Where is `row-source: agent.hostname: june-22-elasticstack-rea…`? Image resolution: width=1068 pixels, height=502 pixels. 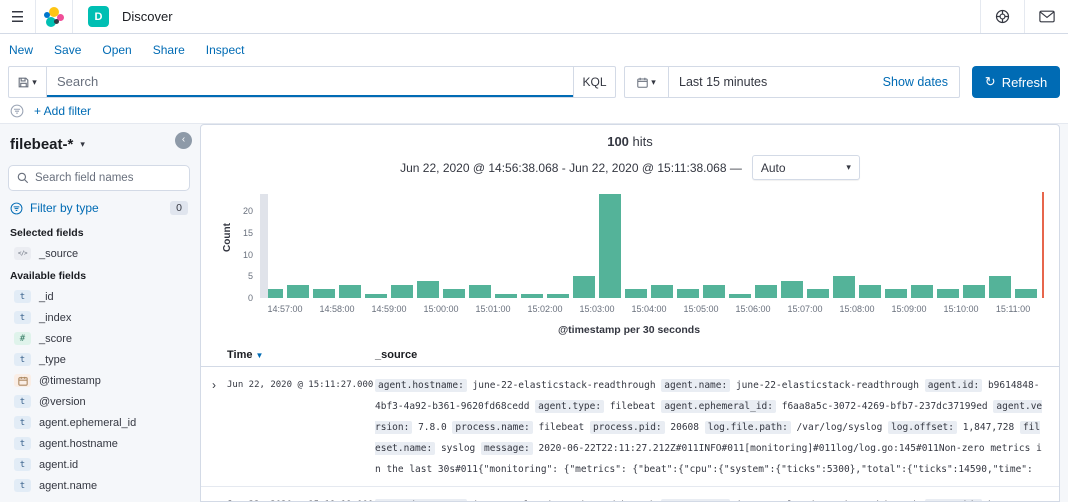 row-source: agent.hostname: june-22-elasticstack-rea… is located at coordinates (717, 498).